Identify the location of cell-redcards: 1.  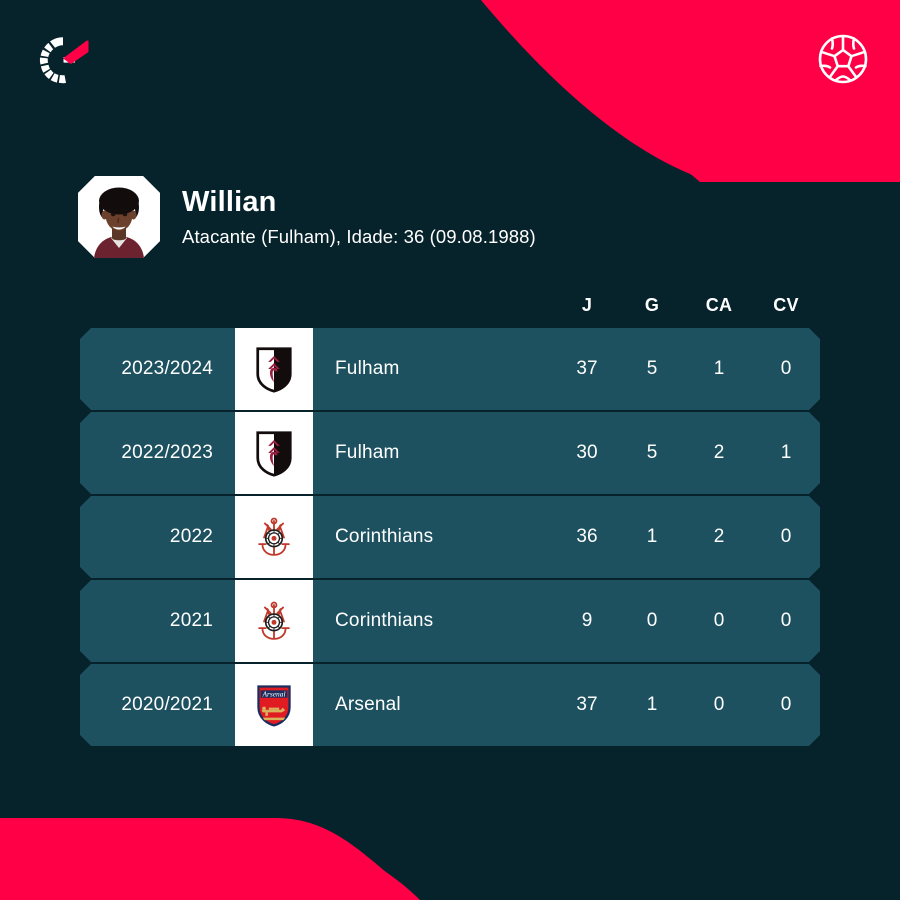
(786, 452).